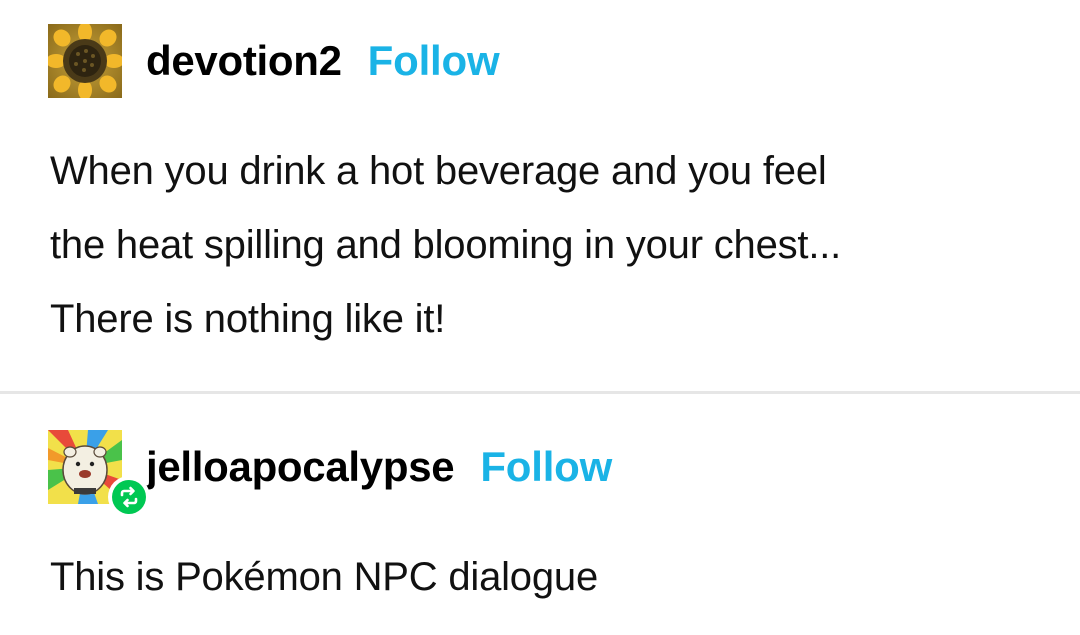 The width and height of the screenshot is (1080, 635). Describe the element at coordinates (244, 61) in the screenshot. I see `username-devotion2: devotion2` at that location.